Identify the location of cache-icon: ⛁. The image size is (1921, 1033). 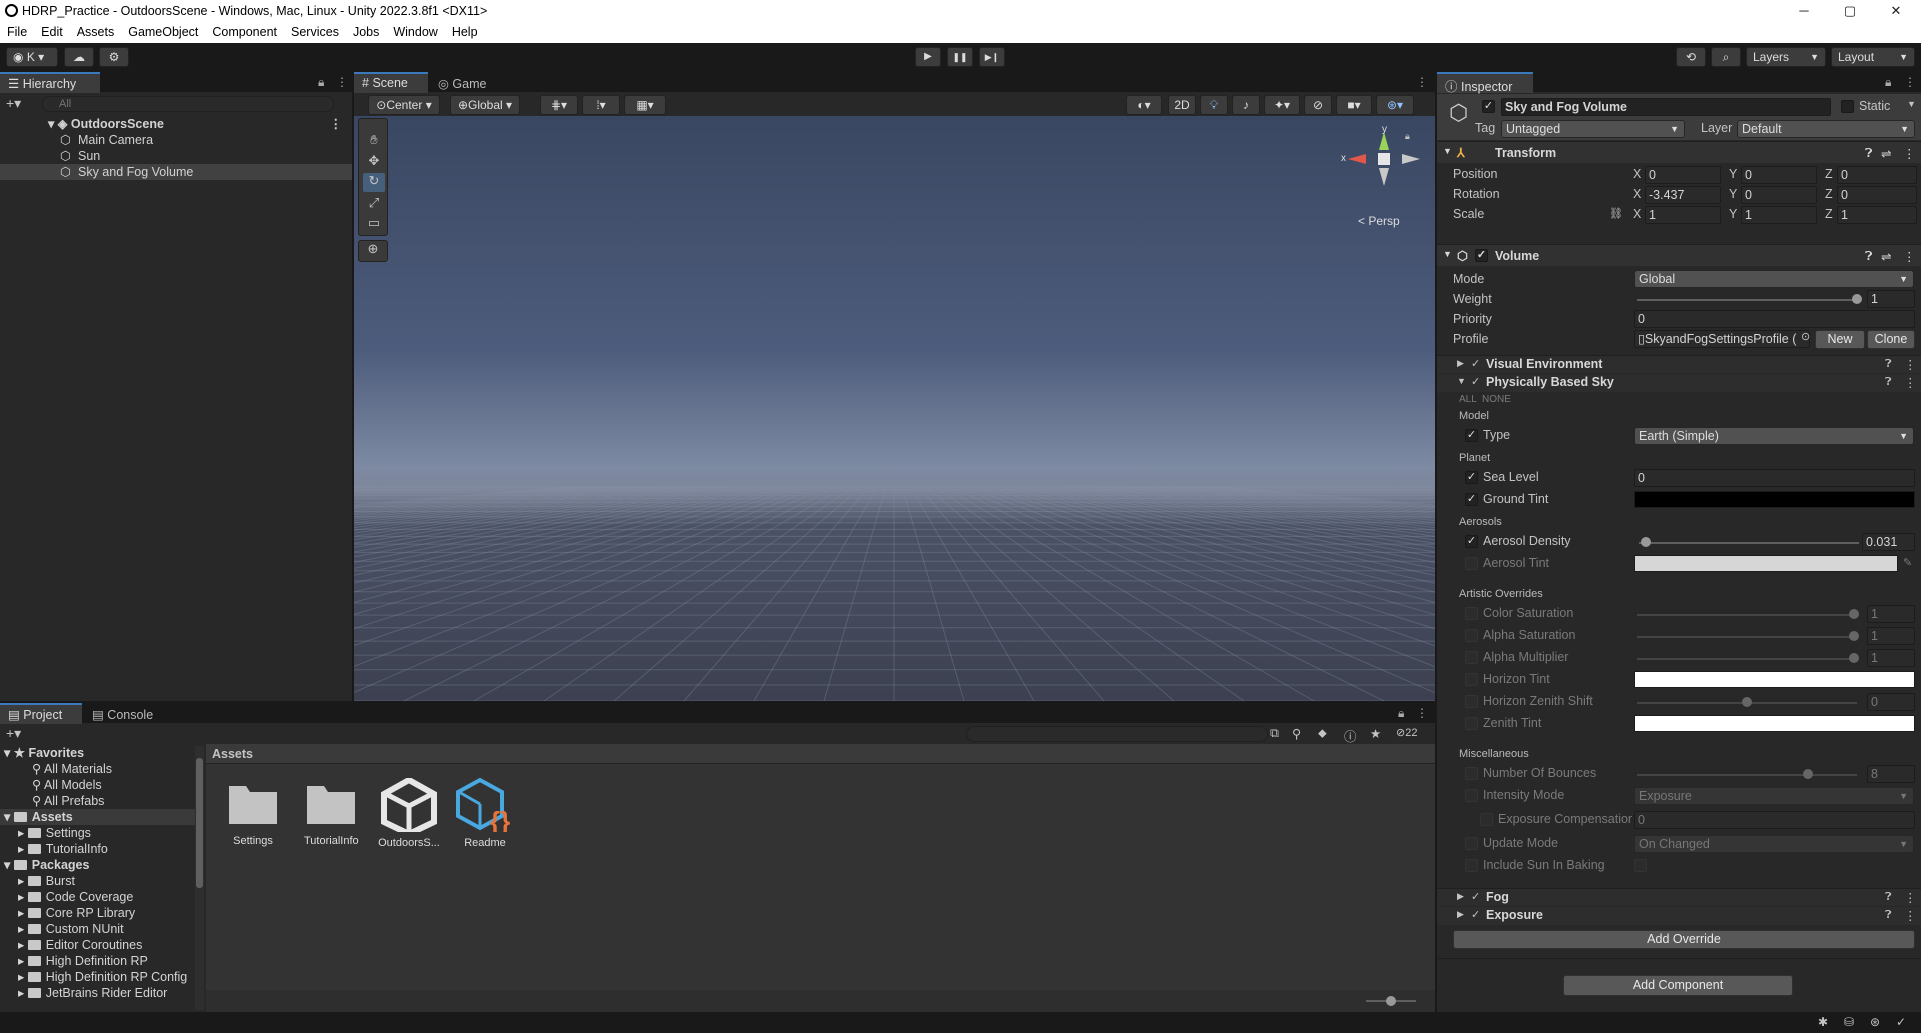
(1849, 1022).